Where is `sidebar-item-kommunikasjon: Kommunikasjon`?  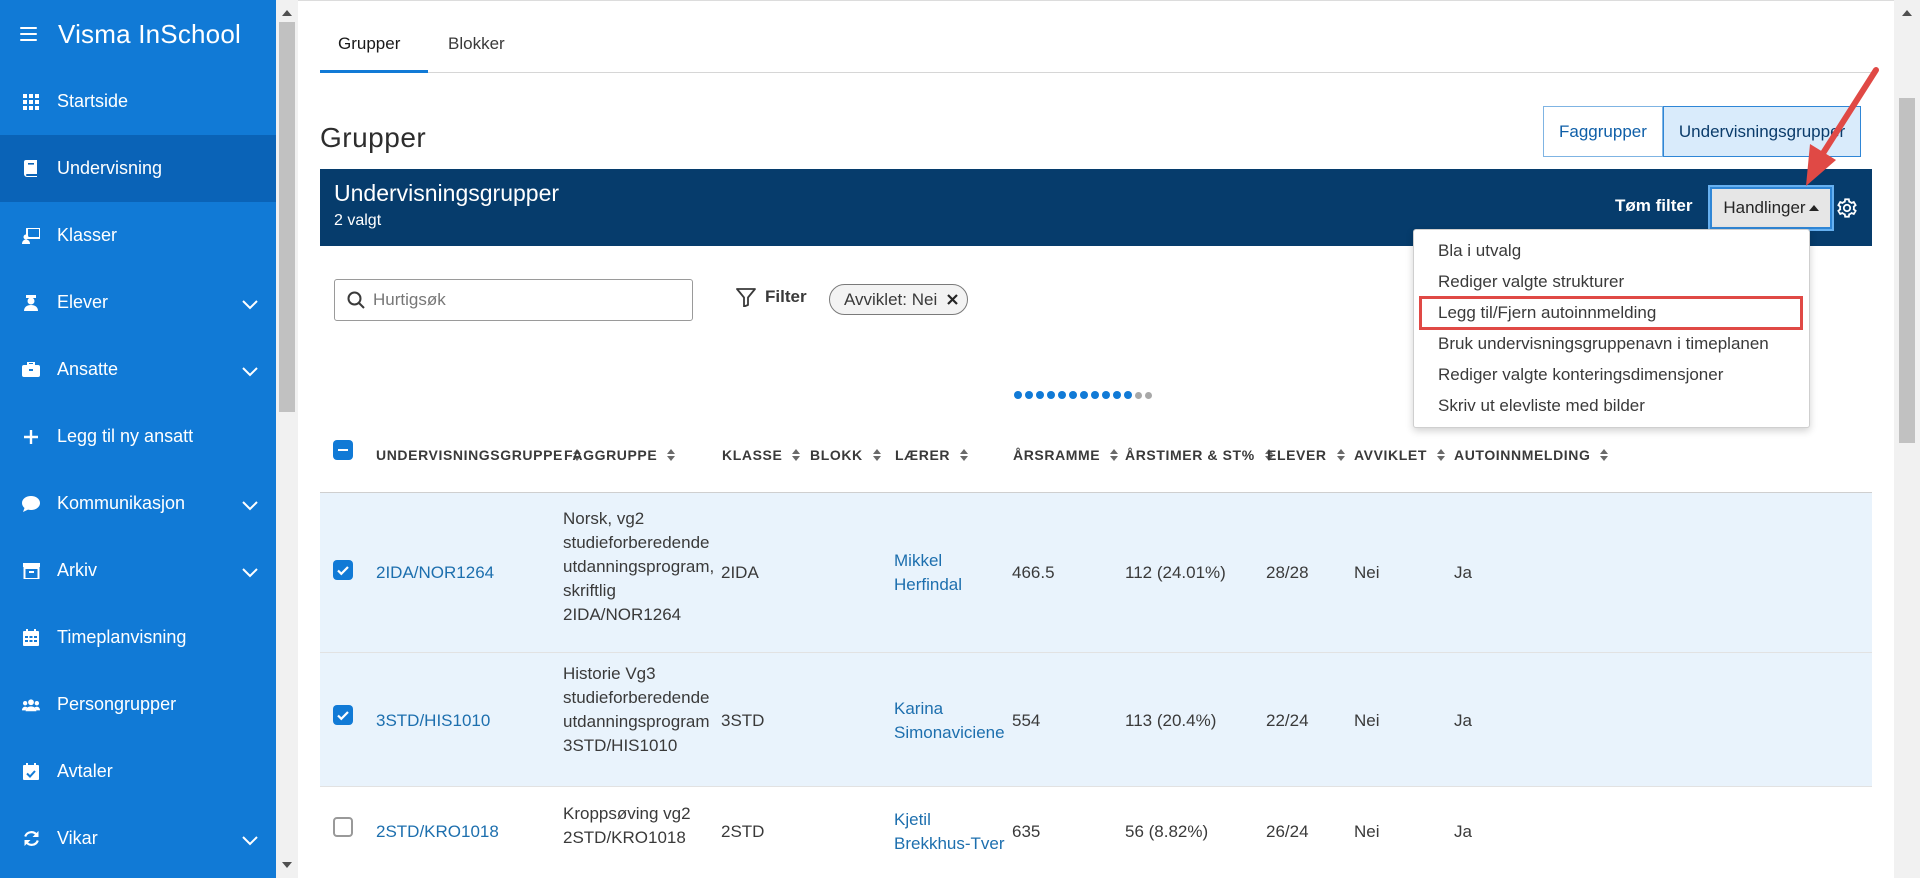
sidebar-item-kommunikasjon: Kommunikasjon is located at coordinates (138, 503).